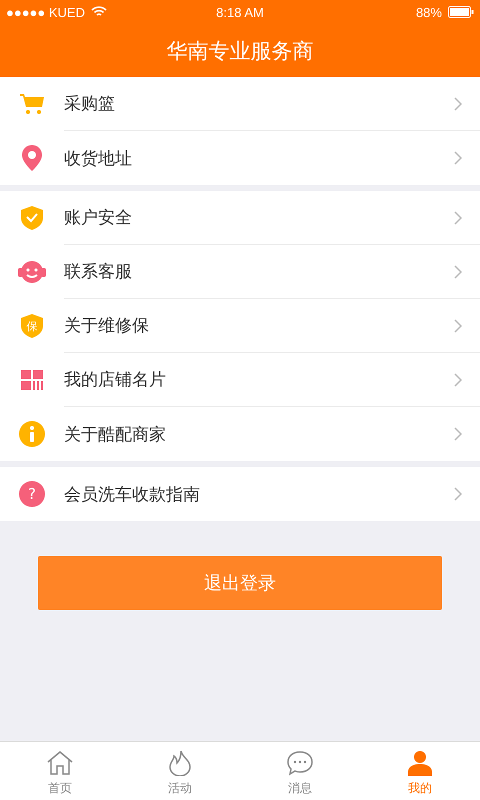 This screenshot has width=480, height=800. I want to click on shield-icon: 保, so click(32, 326).